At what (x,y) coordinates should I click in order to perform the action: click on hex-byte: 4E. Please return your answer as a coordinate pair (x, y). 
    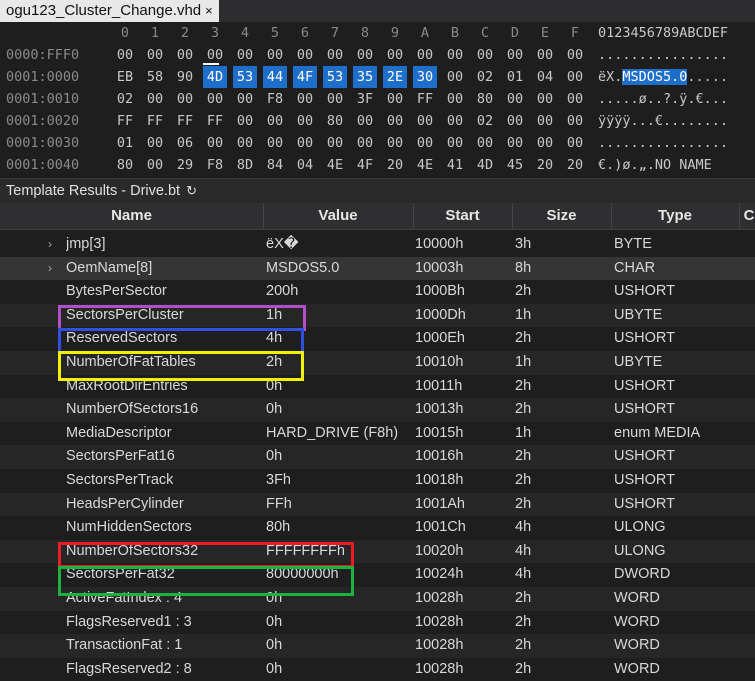
    Looking at the image, I should click on (425, 165).